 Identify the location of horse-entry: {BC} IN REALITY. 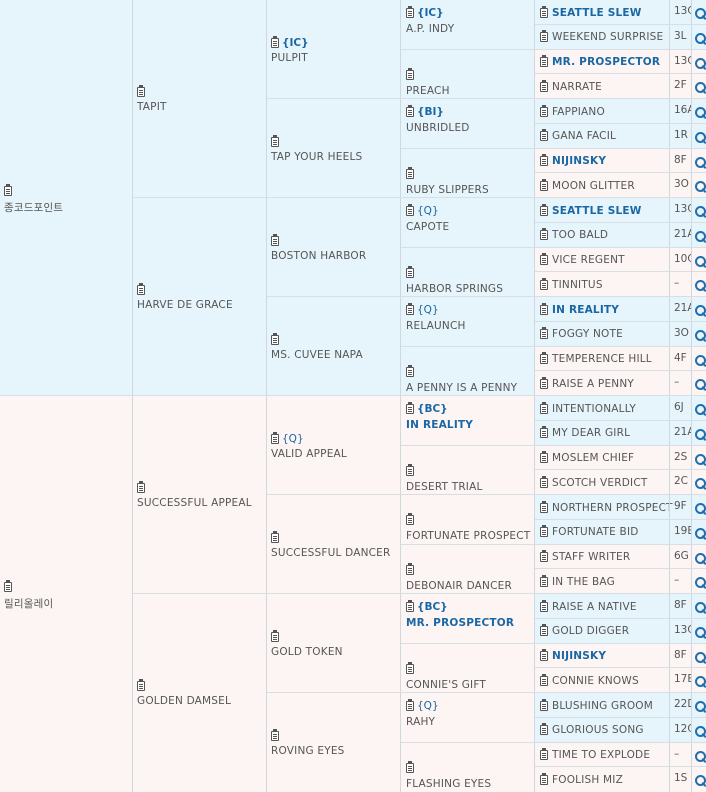
(439, 416).